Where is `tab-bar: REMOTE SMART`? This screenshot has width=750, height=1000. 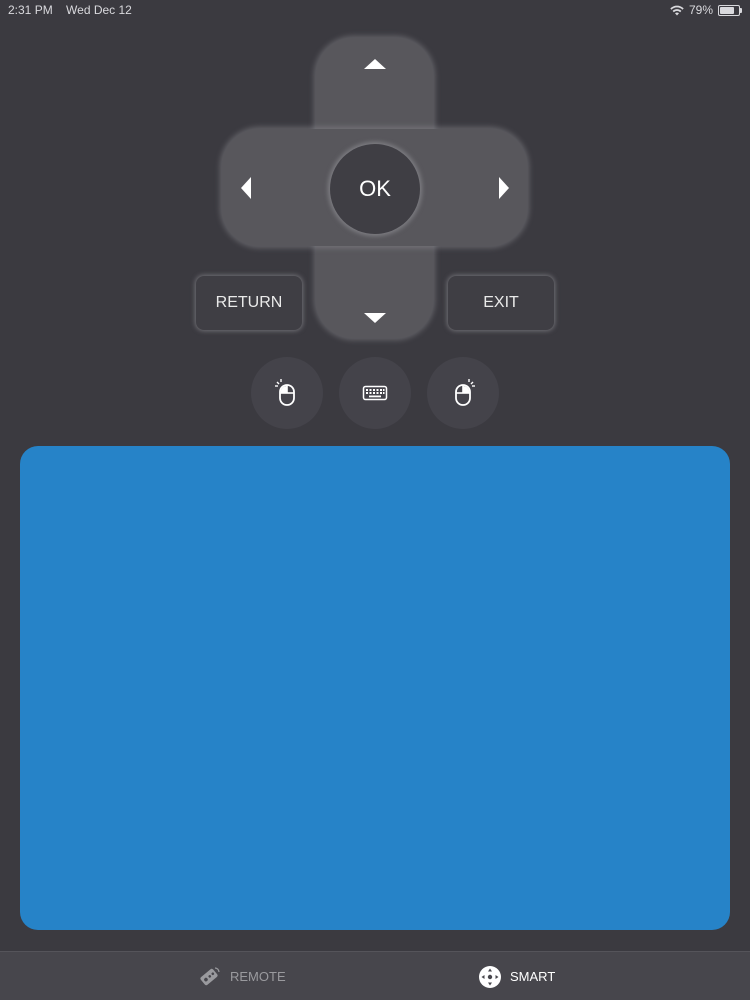
tab-bar: REMOTE SMART is located at coordinates (375, 975).